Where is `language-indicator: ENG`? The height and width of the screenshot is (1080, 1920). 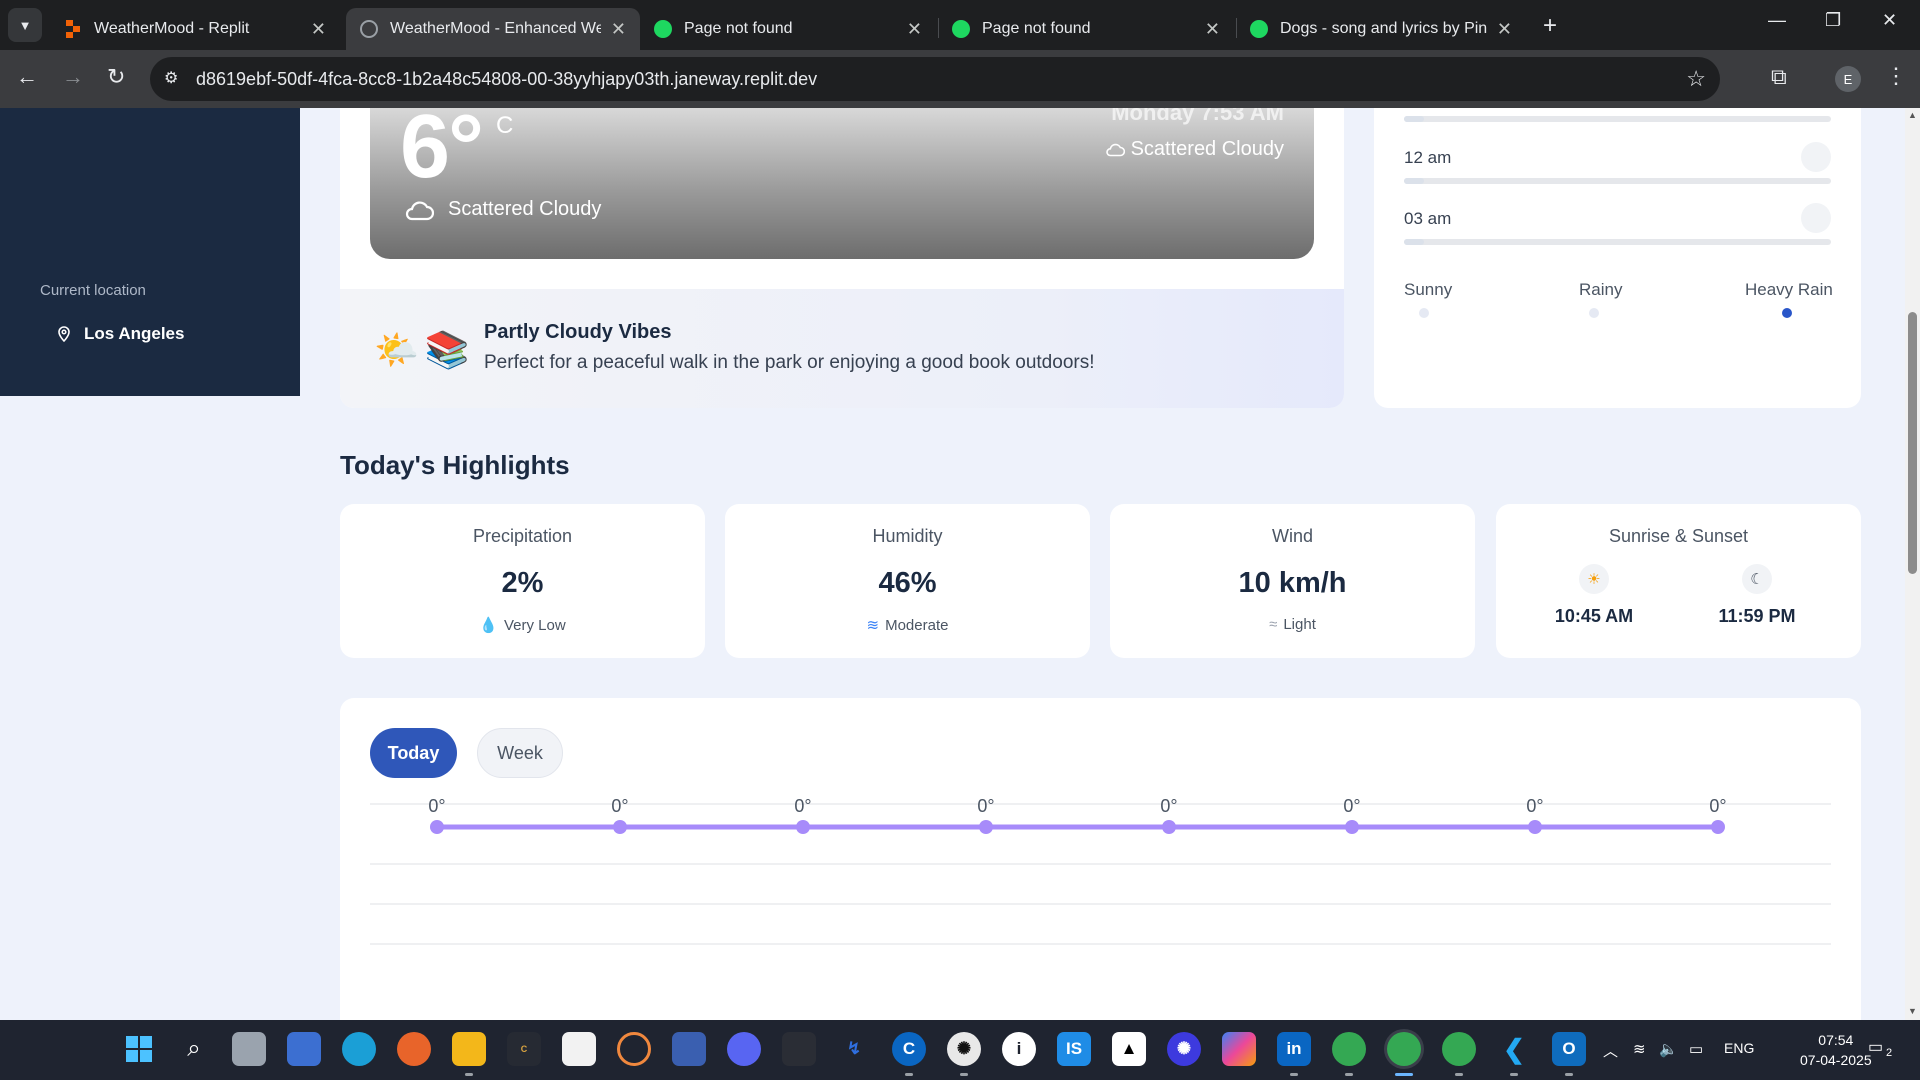
language-indicator: ENG is located at coordinates (1739, 1048).